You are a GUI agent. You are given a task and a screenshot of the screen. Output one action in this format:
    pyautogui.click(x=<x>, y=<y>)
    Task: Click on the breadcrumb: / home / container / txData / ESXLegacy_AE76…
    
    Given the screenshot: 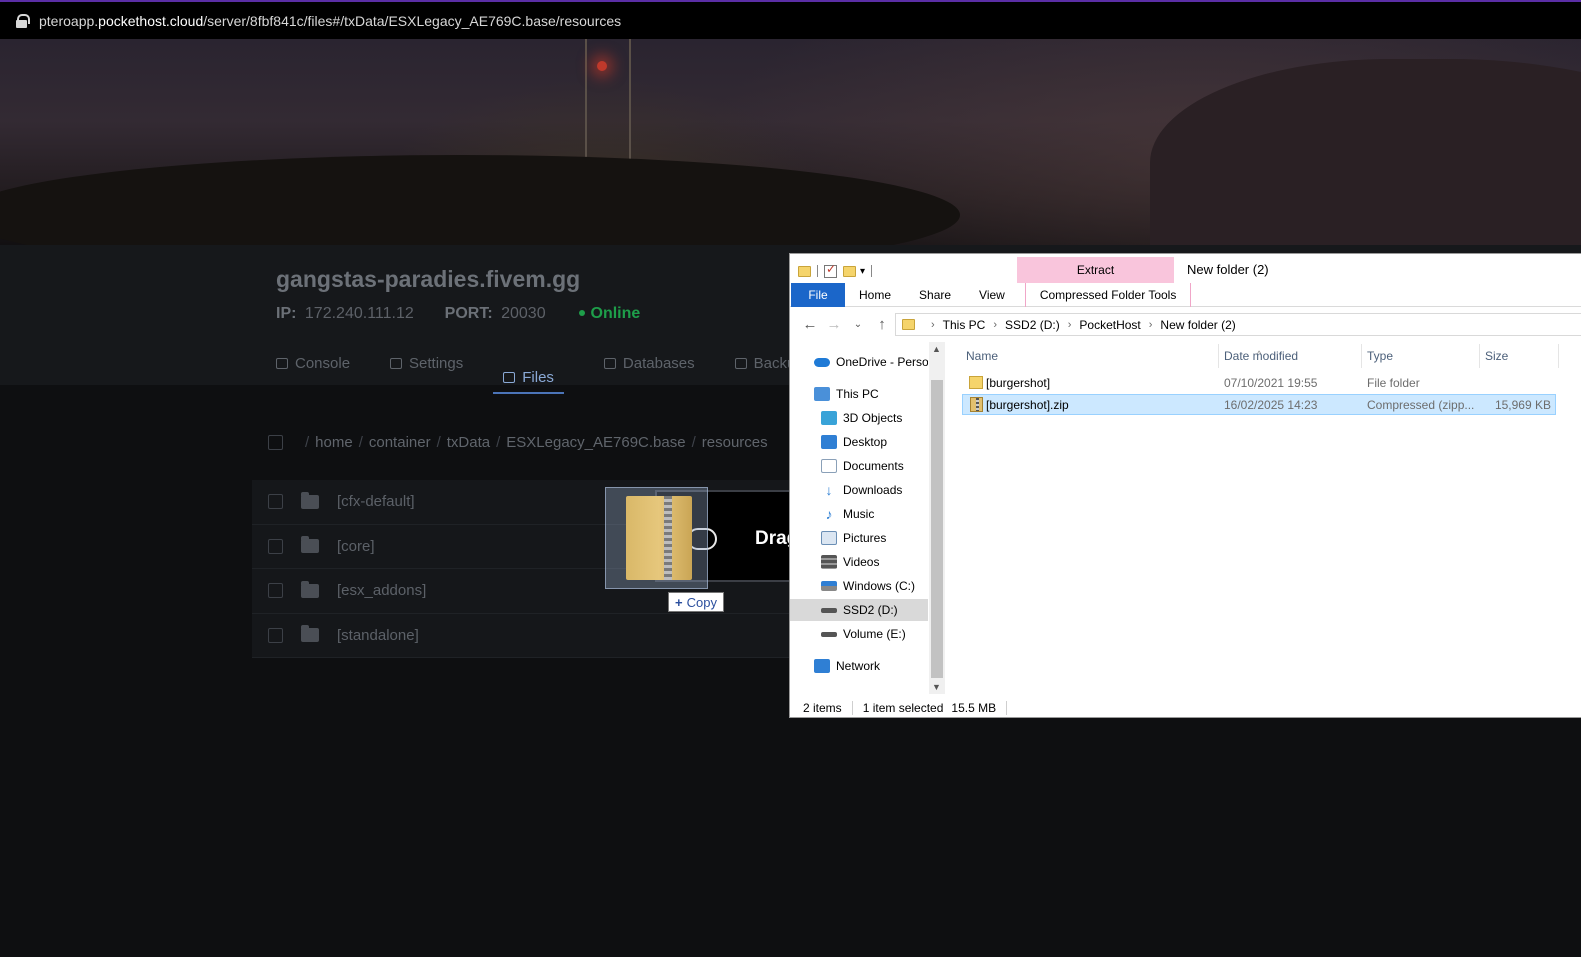 What is the action you would take?
    pyautogui.click(x=518, y=442)
    